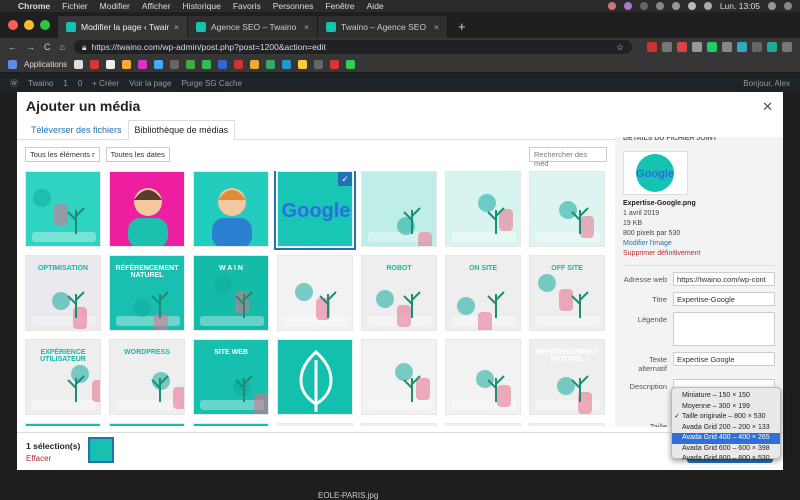 The height and width of the screenshot is (500, 800). Describe the element at coordinates (659, 6) in the screenshot. I see `cloud-icon` at that location.